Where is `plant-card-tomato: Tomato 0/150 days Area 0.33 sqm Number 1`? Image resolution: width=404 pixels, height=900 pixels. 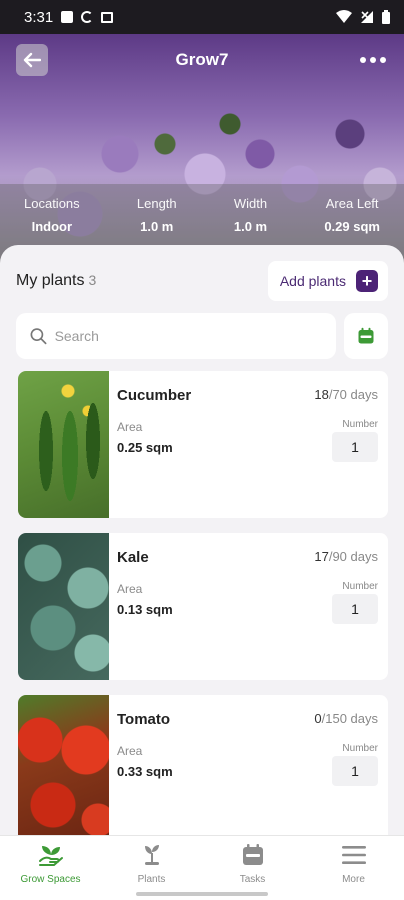
plant-card-tomato: Tomato 0/150 days Area 0.33 sqm Number 1 is located at coordinates (203, 765).